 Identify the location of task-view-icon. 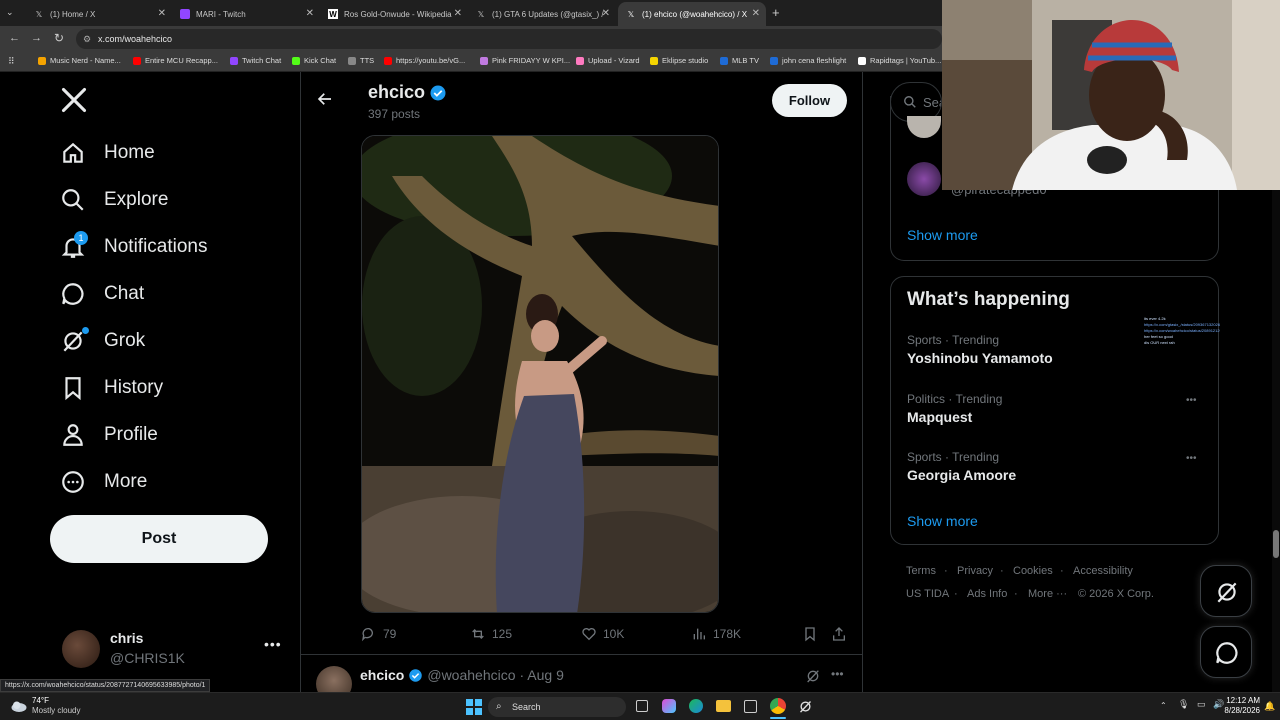
(642, 706).